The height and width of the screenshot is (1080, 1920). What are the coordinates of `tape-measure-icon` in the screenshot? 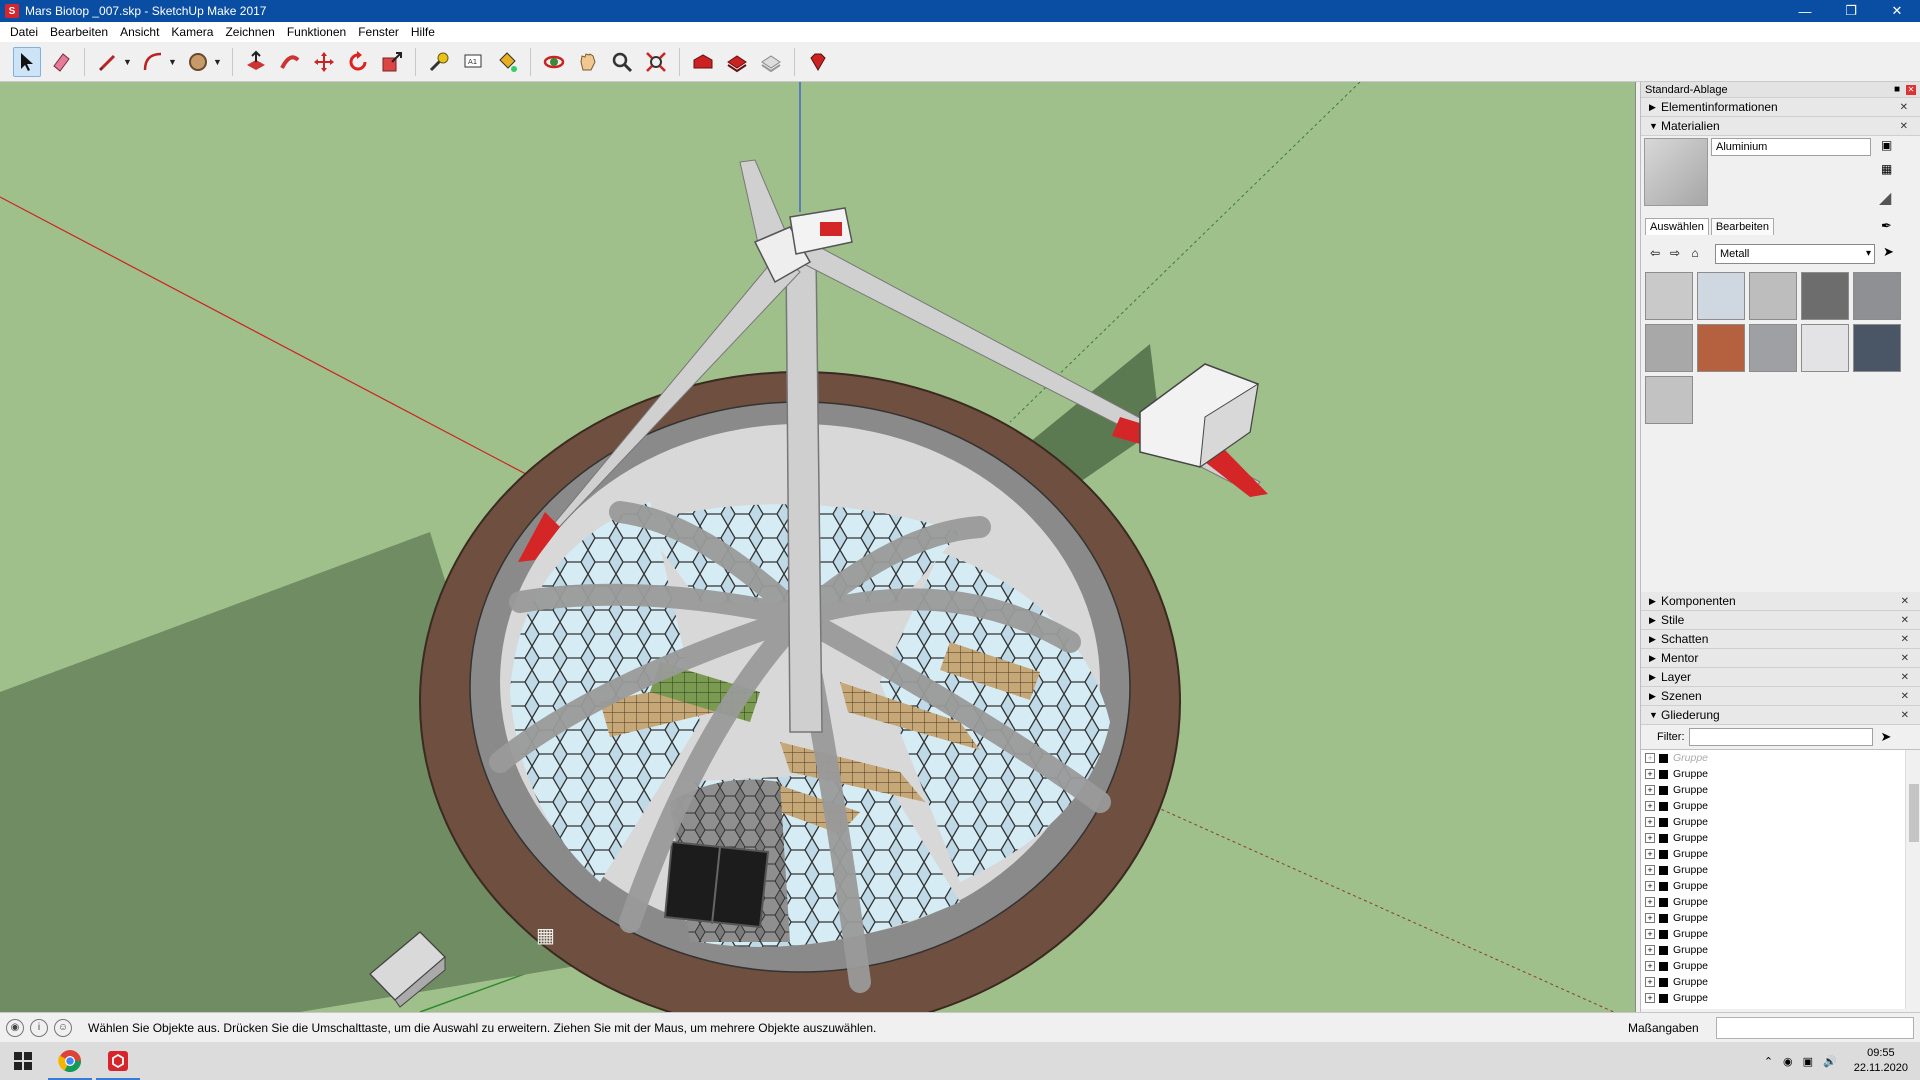 It's located at (439, 62).